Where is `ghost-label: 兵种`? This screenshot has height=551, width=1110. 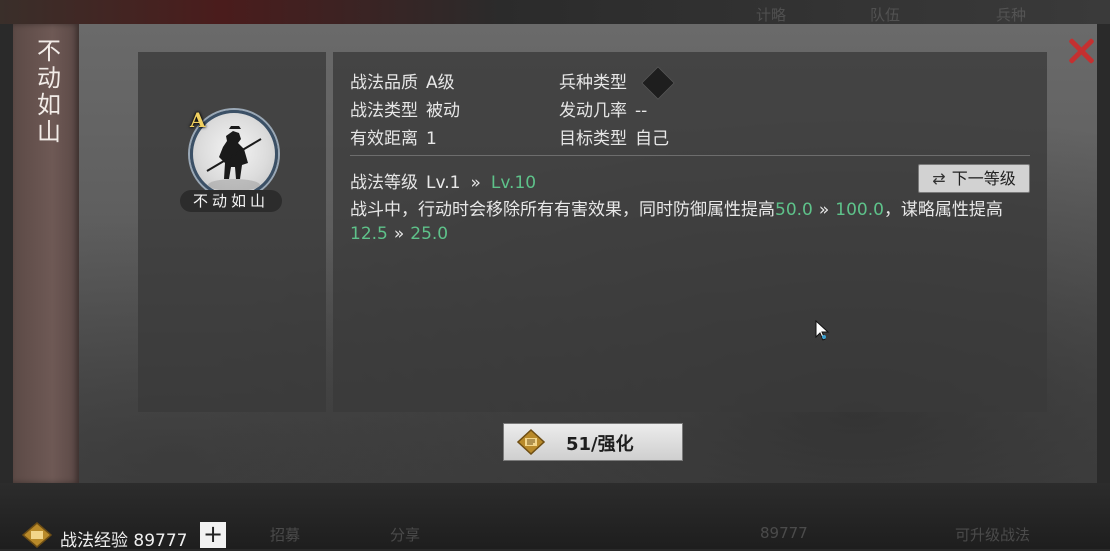
ghost-label: 兵种 is located at coordinates (1011, 15).